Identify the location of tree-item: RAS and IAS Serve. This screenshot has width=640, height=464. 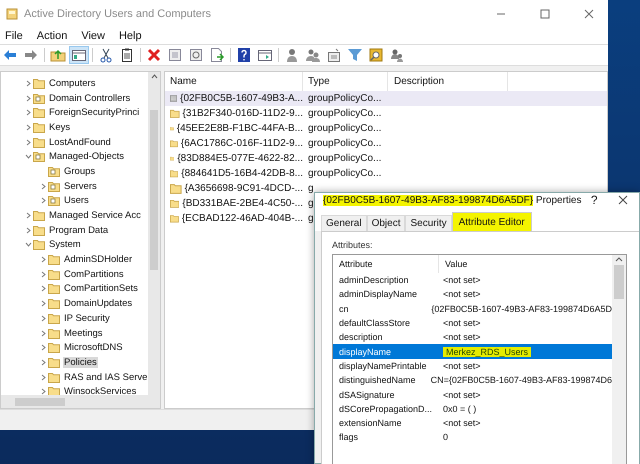
(105, 377).